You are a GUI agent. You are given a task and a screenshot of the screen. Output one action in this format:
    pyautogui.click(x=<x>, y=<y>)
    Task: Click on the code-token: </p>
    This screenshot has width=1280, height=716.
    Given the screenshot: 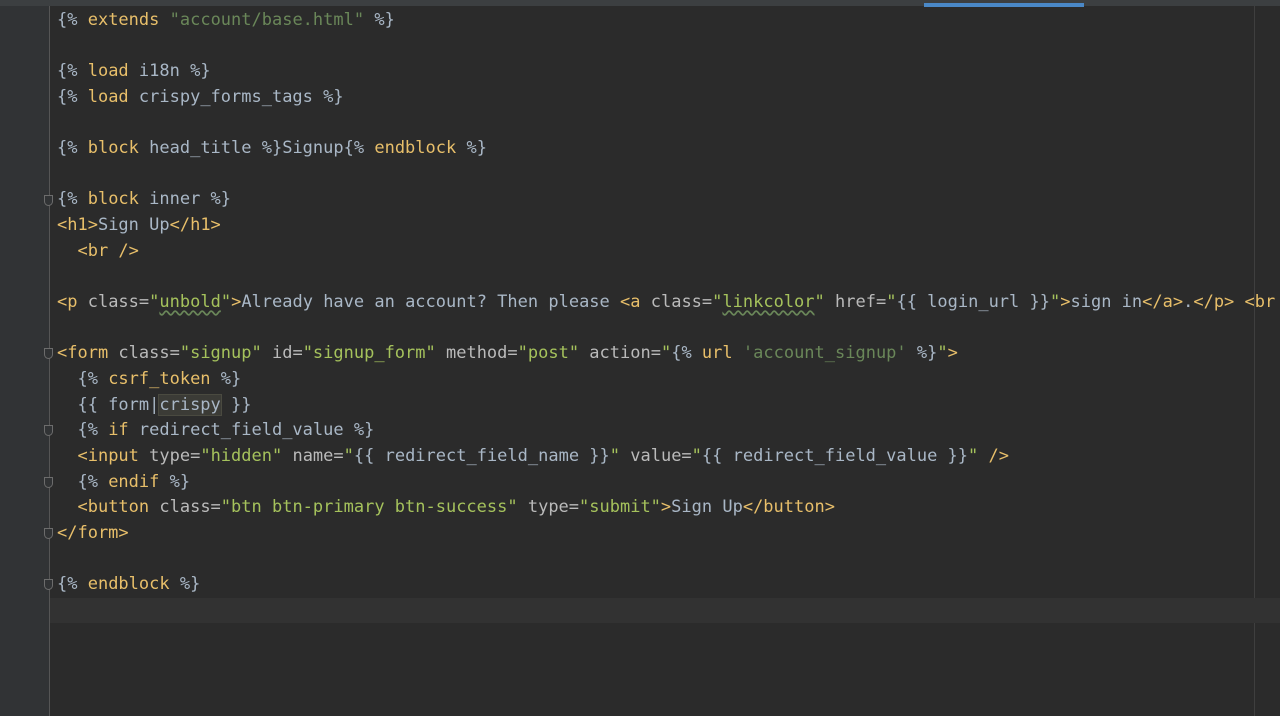 What is the action you would take?
    pyautogui.click(x=1214, y=302)
    